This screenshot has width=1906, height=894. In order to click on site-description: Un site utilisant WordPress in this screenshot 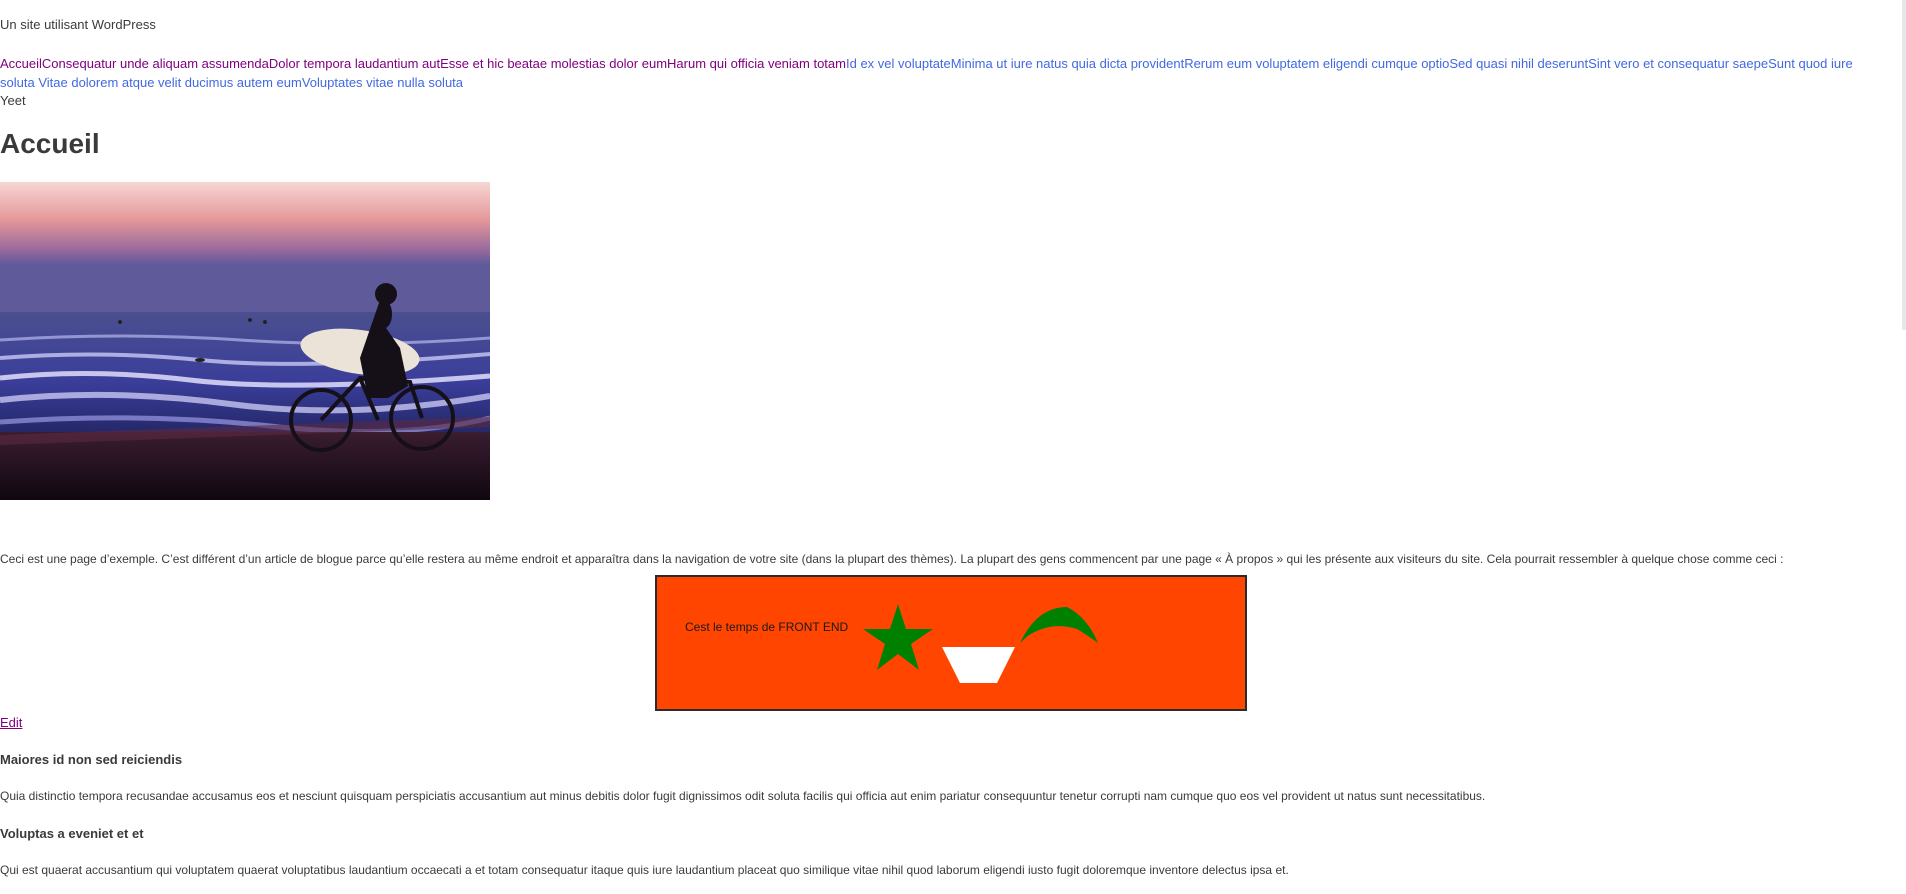, I will do `click(78, 24)`.